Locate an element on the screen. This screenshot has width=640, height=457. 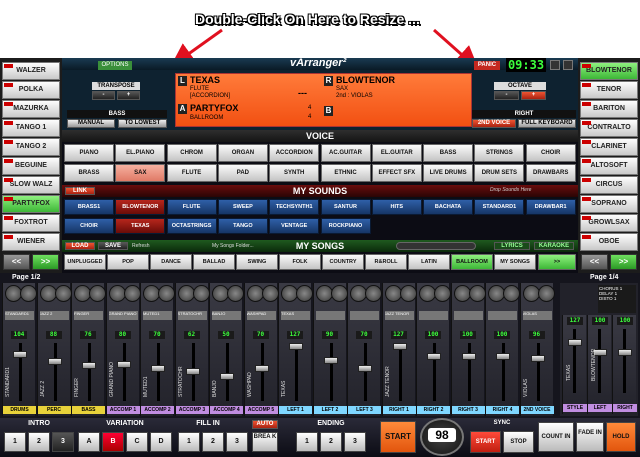
voice-piano: PIANO is located at coordinates (89, 153).